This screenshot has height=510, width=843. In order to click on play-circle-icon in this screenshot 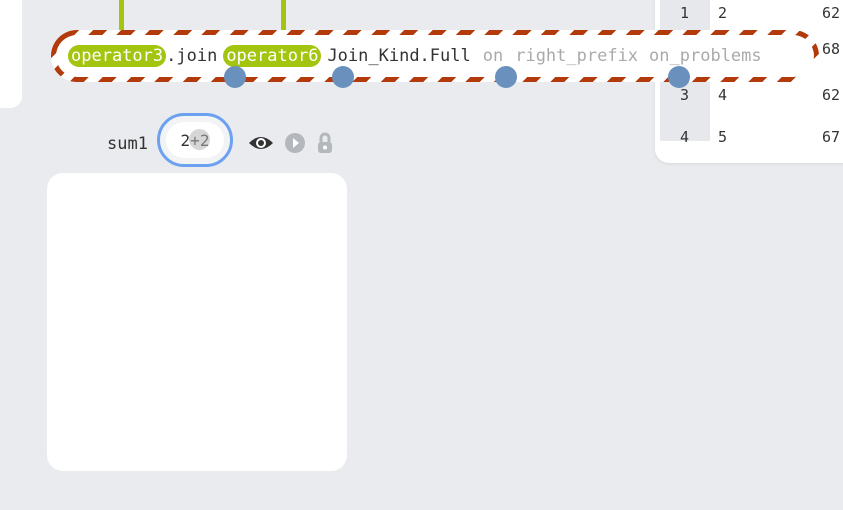, I will do `click(295, 143)`.